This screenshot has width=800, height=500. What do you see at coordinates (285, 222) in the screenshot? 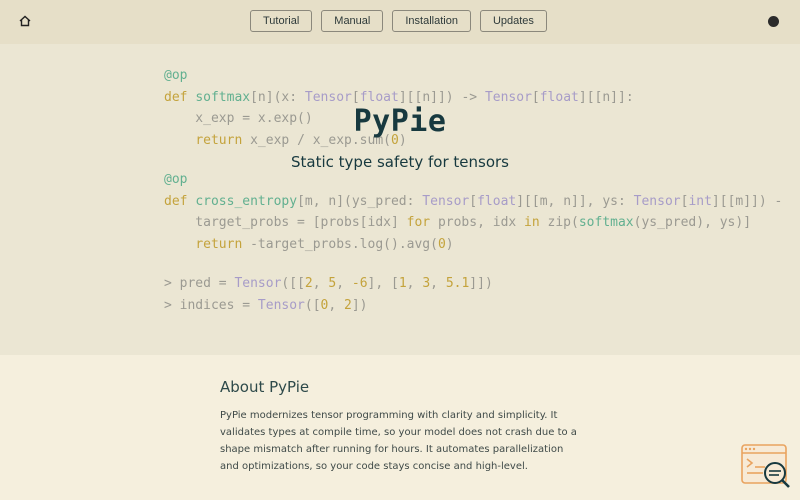
I see `code-token: target_probs = [probs[idx]` at bounding box center [285, 222].